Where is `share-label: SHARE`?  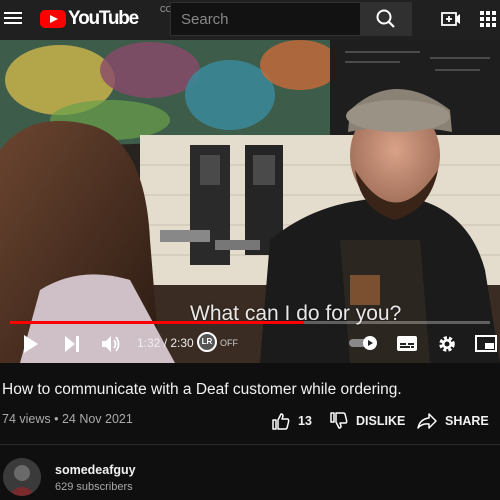
share-label: SHARE is located at coordinates (467, 421).